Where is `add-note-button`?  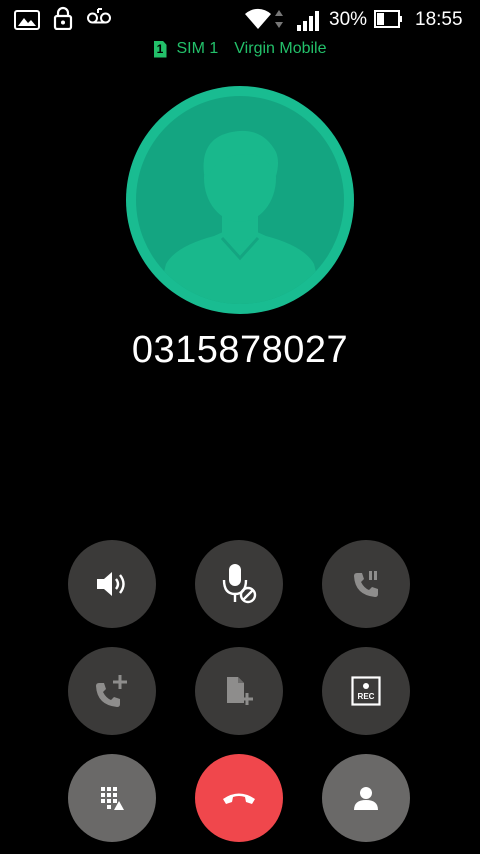
add-note-button is located at coordinates (239, 691).